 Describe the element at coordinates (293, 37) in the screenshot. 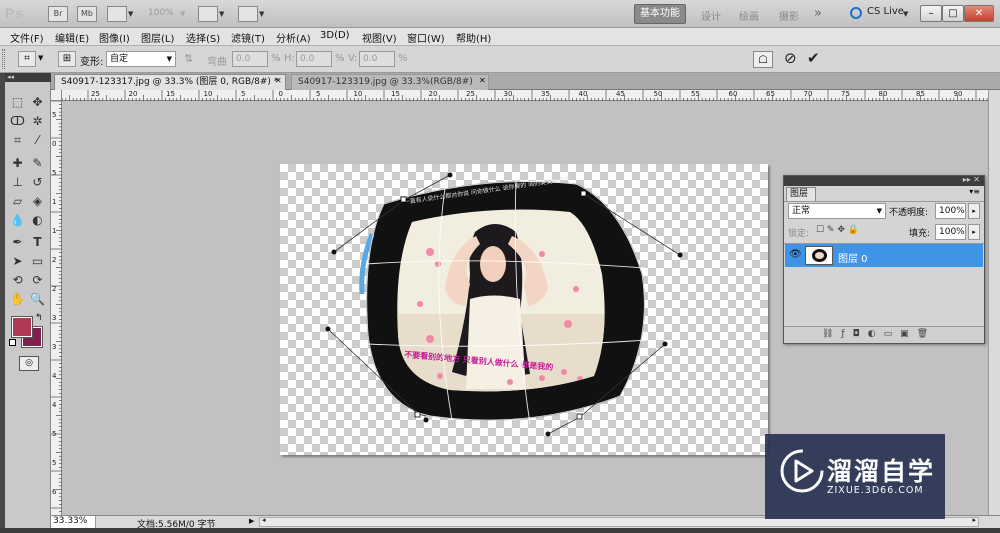

I see `menu-analysis: 分析(A)` at that location.